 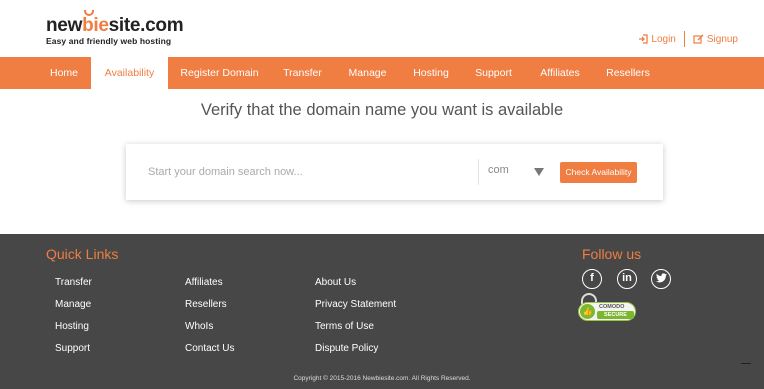 What do you see at coordinates (598, 172) in the screenshot?
I see `check-availability-button: Check Availability` at bounding box center [598, 172].